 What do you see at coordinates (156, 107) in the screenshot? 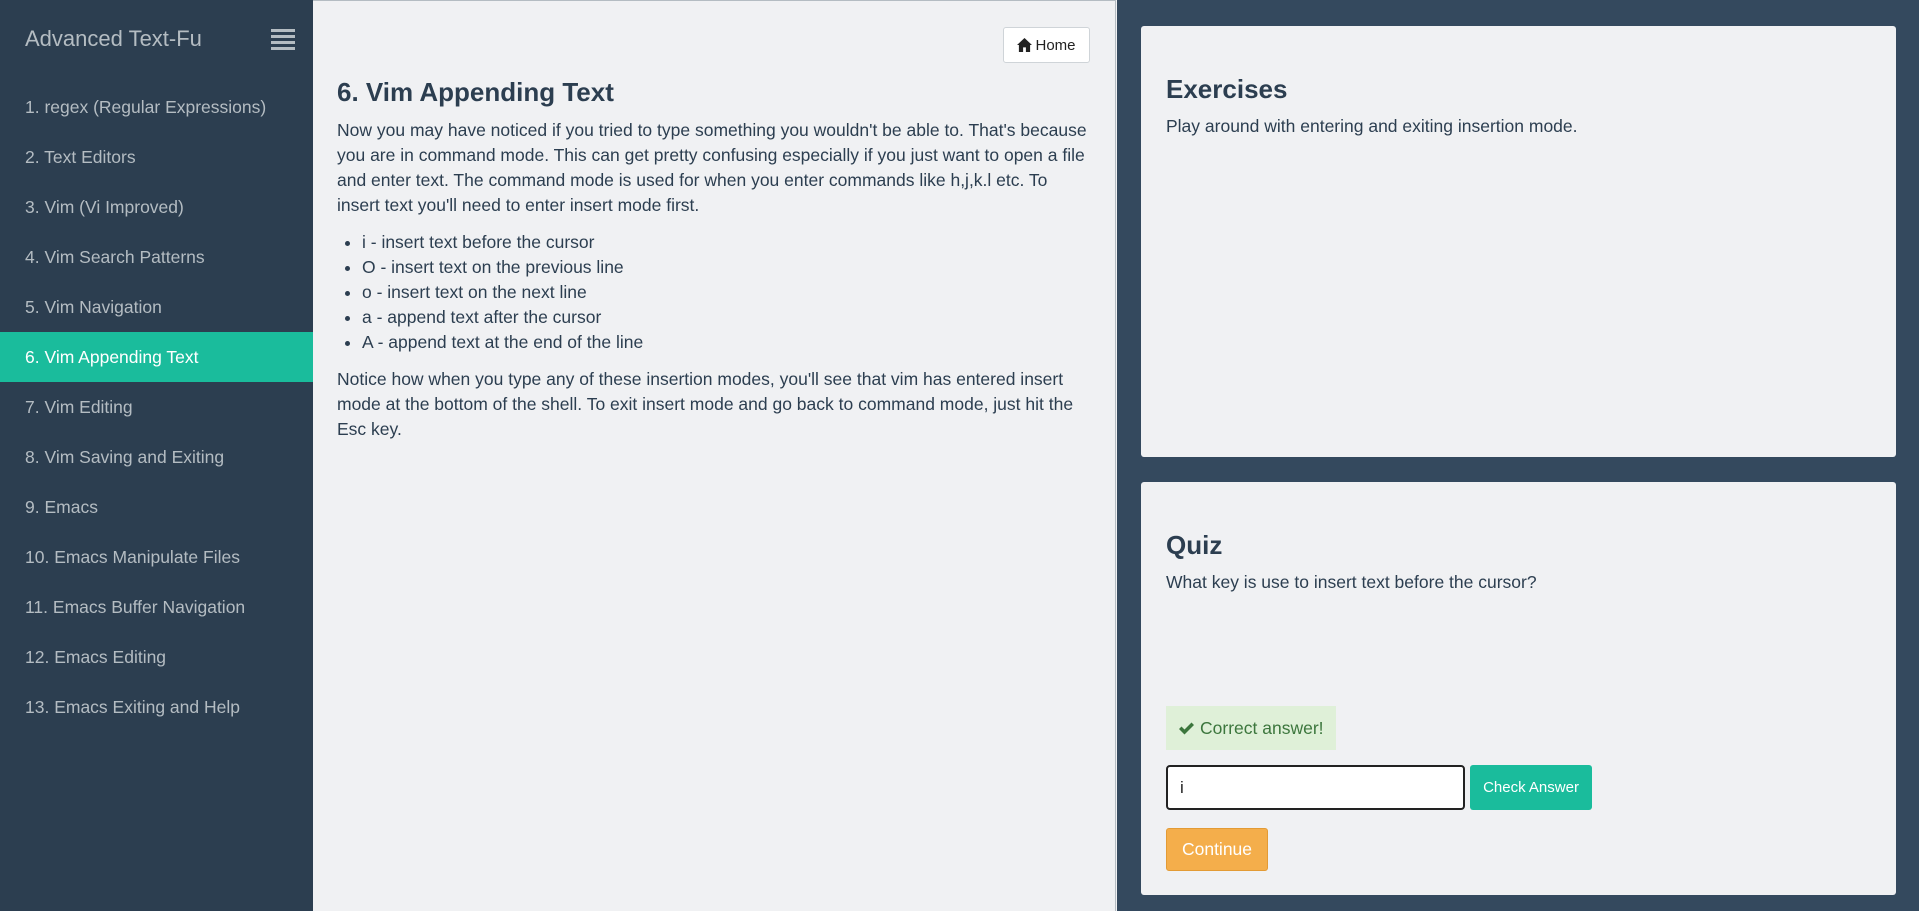
I see `sidebar-item-regex: 1. regex (Regular Expressions)` at bounding box center [156, 107].